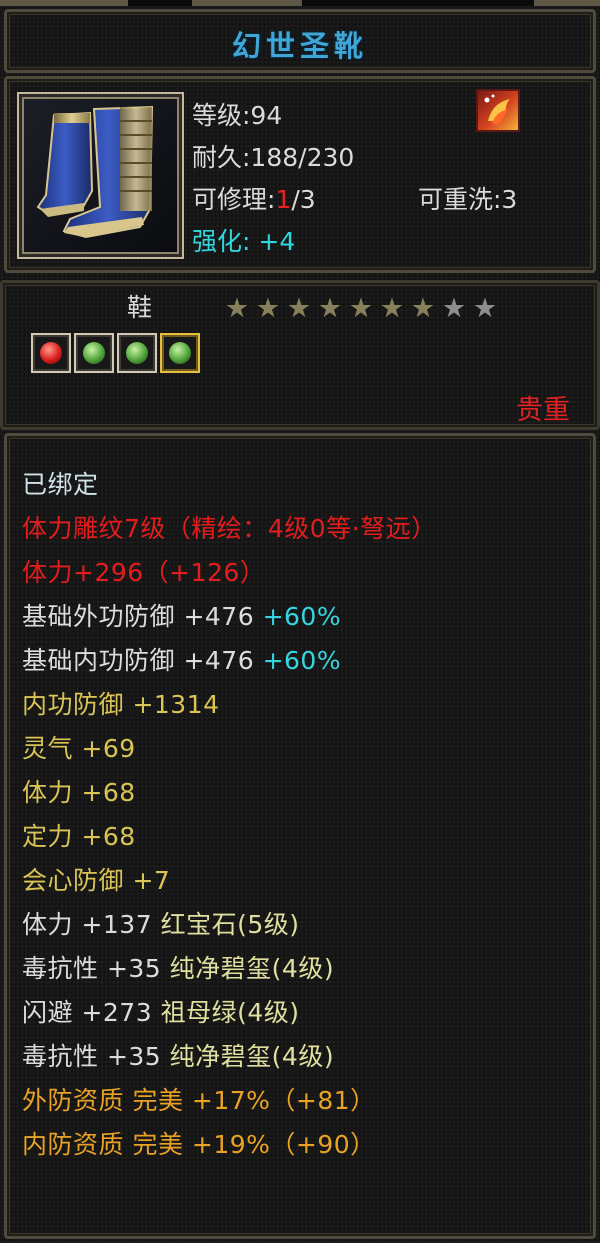  I want to click on enhance-prefix: 强化:, so click(221, 241).